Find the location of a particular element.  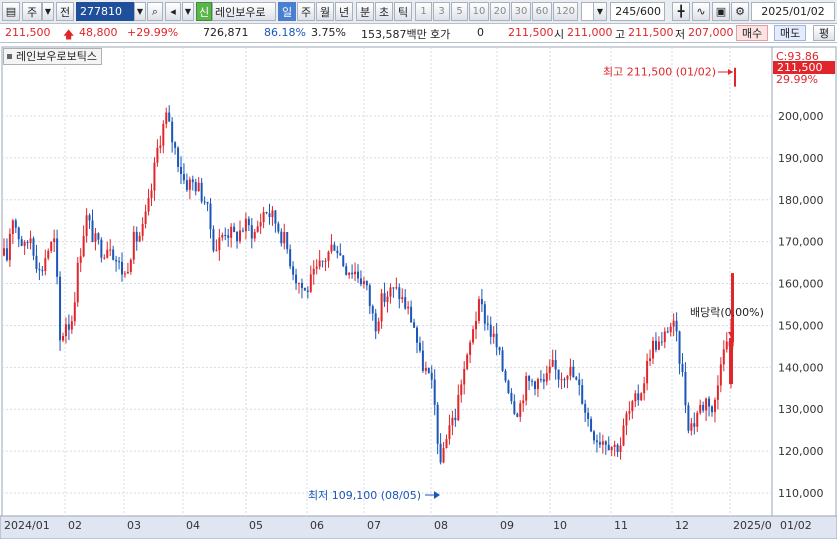

save-icon: ▣ is located at coordinates (721, 11).